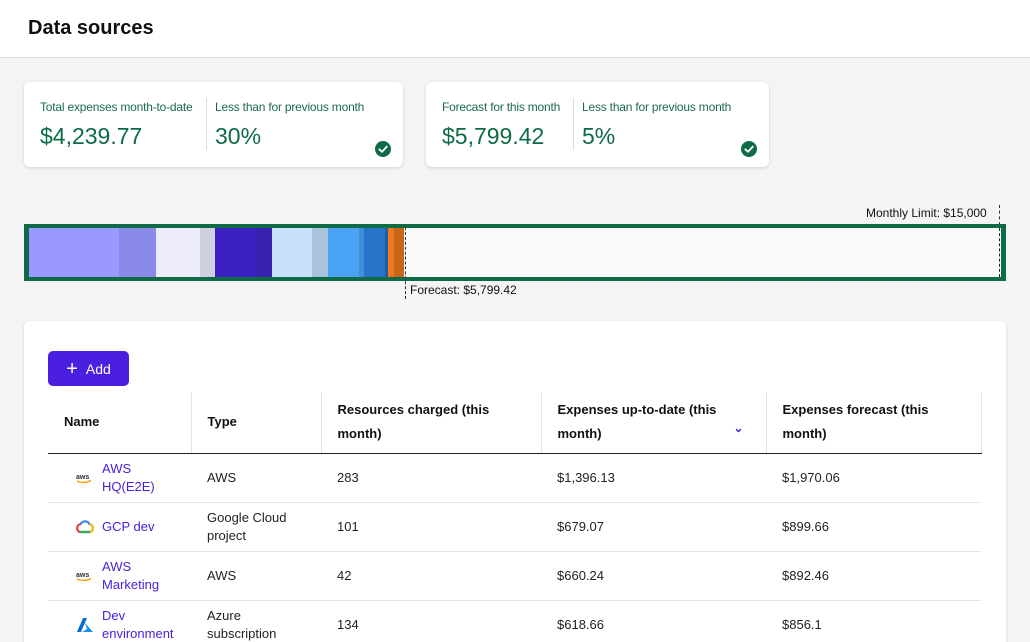  What do you see at coordinates (515, 29) in the screenshot?
I see `page-header: Data sources` at bounding box center [515, 29].